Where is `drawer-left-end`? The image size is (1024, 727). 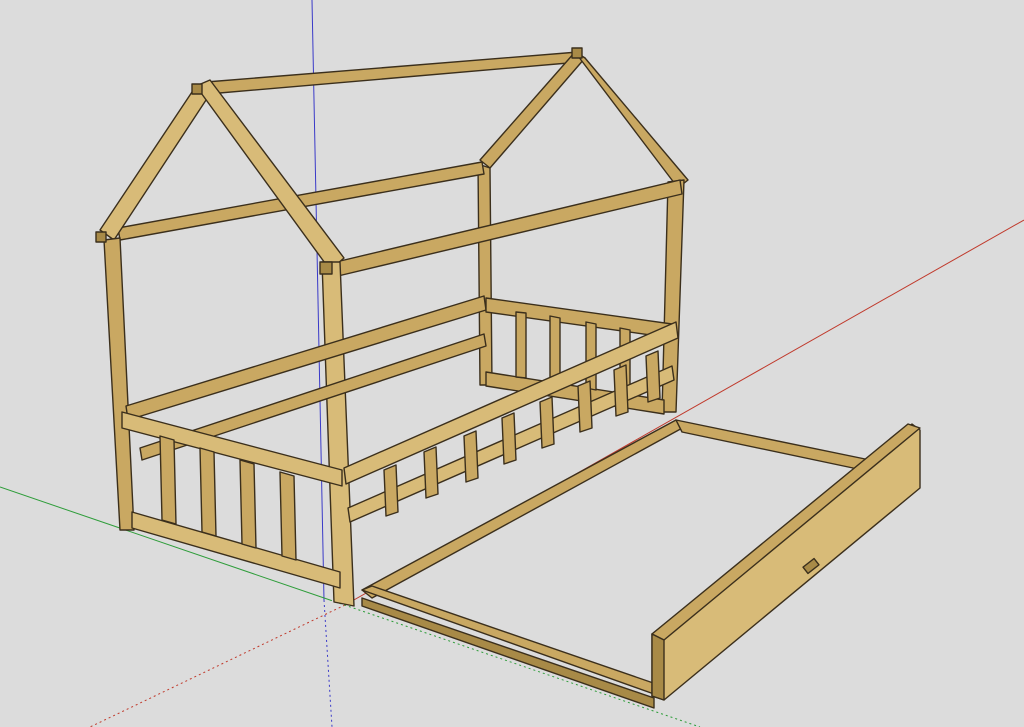
drawer-left-end is located at coordinates (512, 640).